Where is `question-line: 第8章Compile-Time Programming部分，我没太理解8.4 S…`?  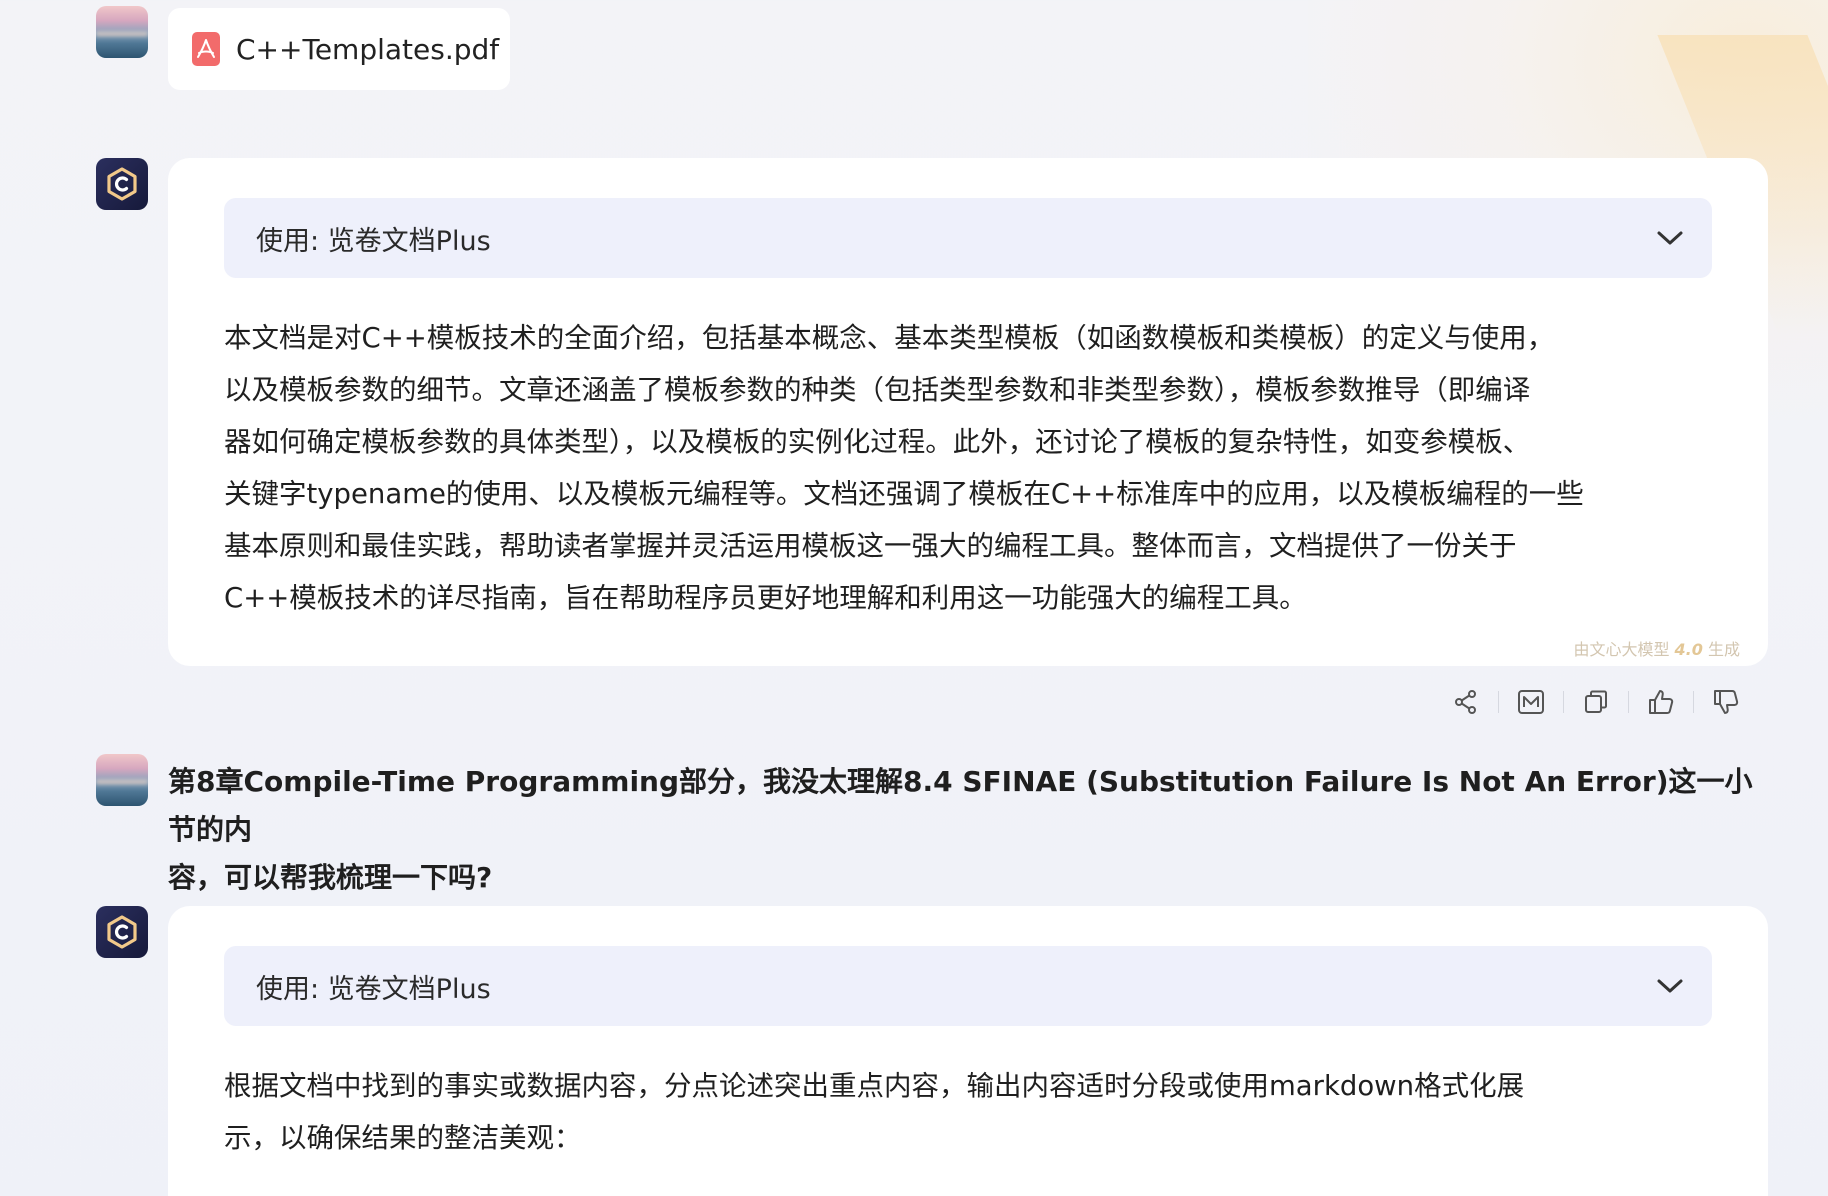
question-line: 第8章Compile-Time Programming部分，我没太理解8.4 S… is located at coordinates (960, 805).